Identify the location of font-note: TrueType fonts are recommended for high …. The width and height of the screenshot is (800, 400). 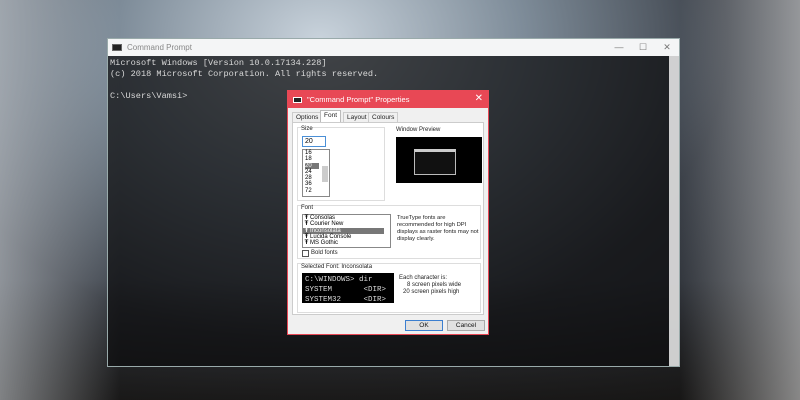
(438, 228).